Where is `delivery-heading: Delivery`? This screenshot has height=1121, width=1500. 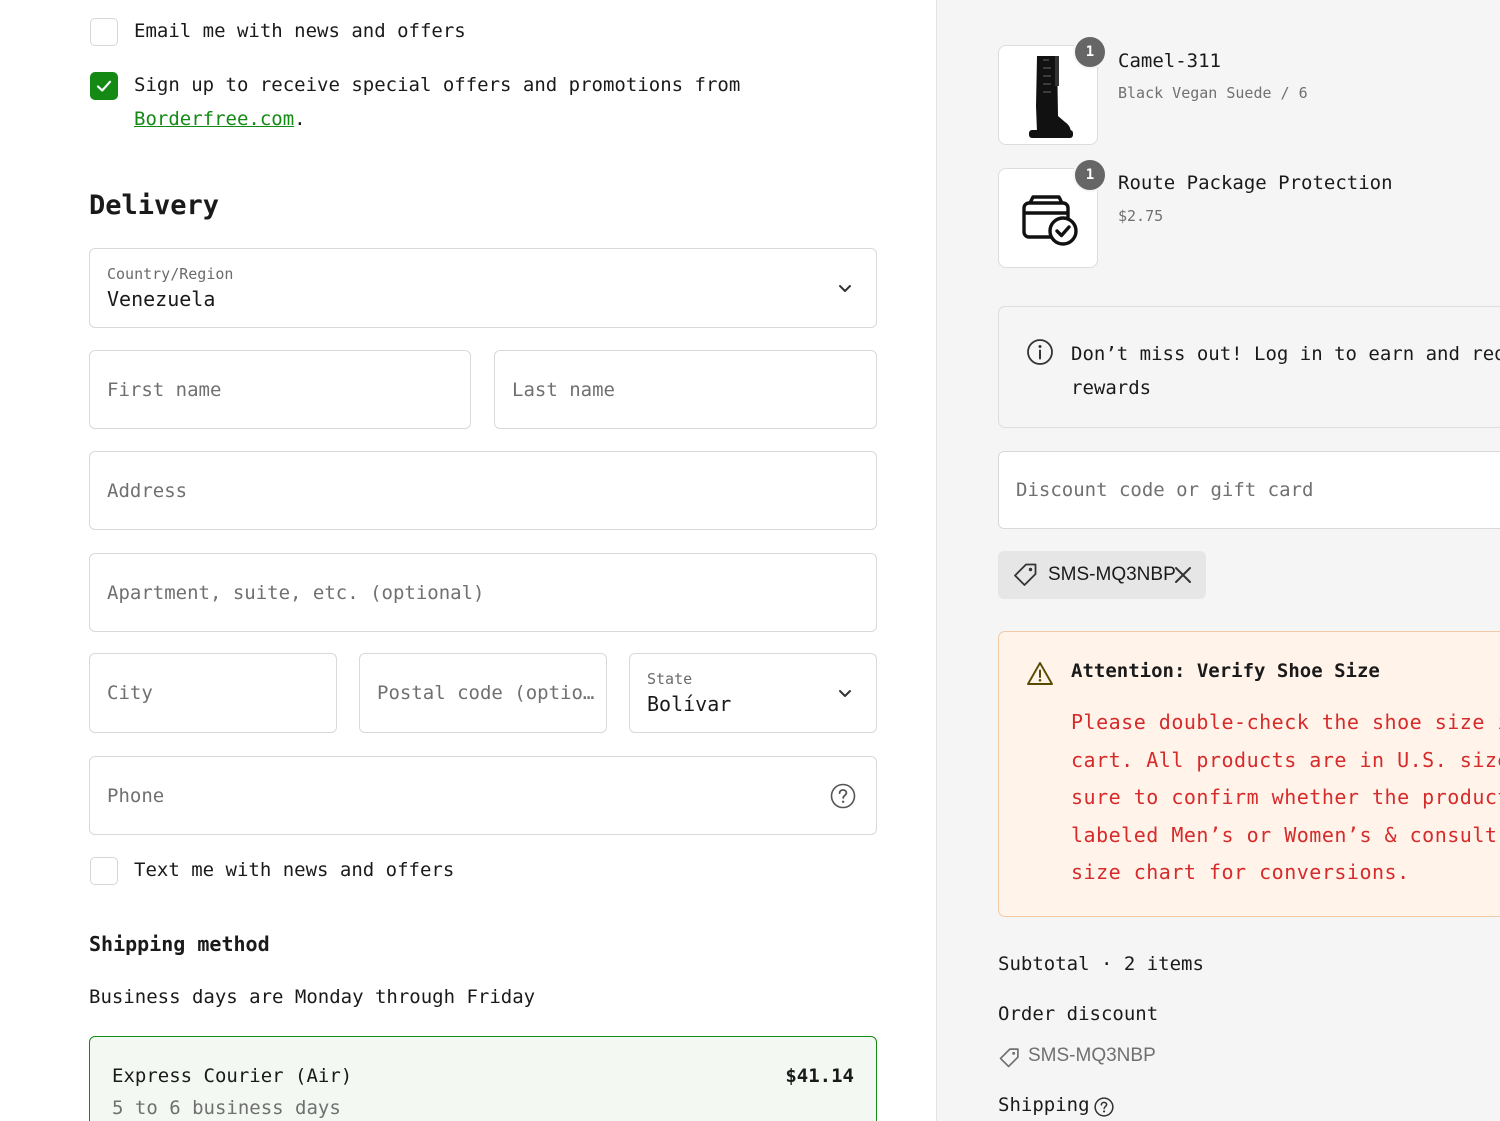 delivery-heading: Delivery is located at coordinates (154, 205).